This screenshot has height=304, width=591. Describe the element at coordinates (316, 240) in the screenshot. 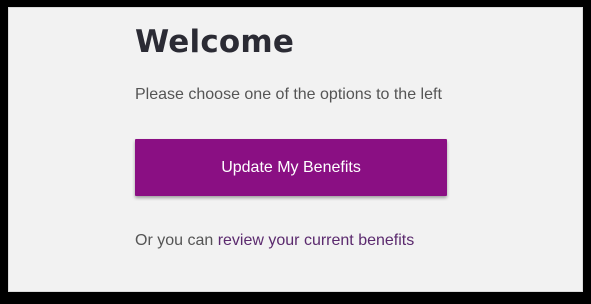

I see `review-benefits-link: review your current benefits` at that location.